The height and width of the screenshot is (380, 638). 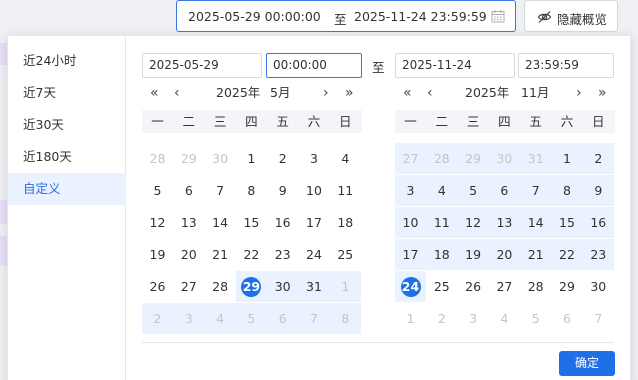 What do you see at coordinates (188, 222) in the screenshot?
I see `start-day-cell: 13` at bounding box center [188, 222].